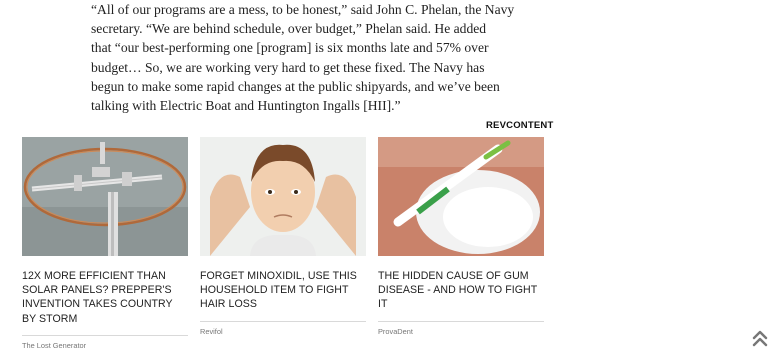 The height and width of the screenshot is (355, 780). I want to click on revcontent-brand-link: REVCONTENT, so click(519, 125).